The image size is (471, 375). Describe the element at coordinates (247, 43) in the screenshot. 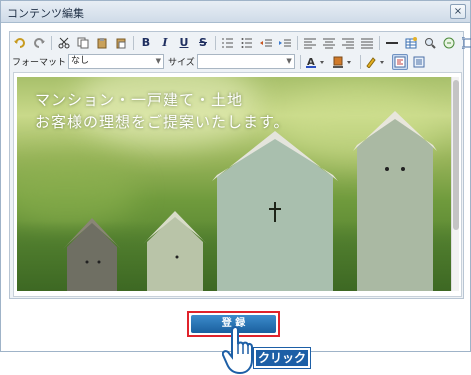

I see `bulleted-list-icon` at that location.